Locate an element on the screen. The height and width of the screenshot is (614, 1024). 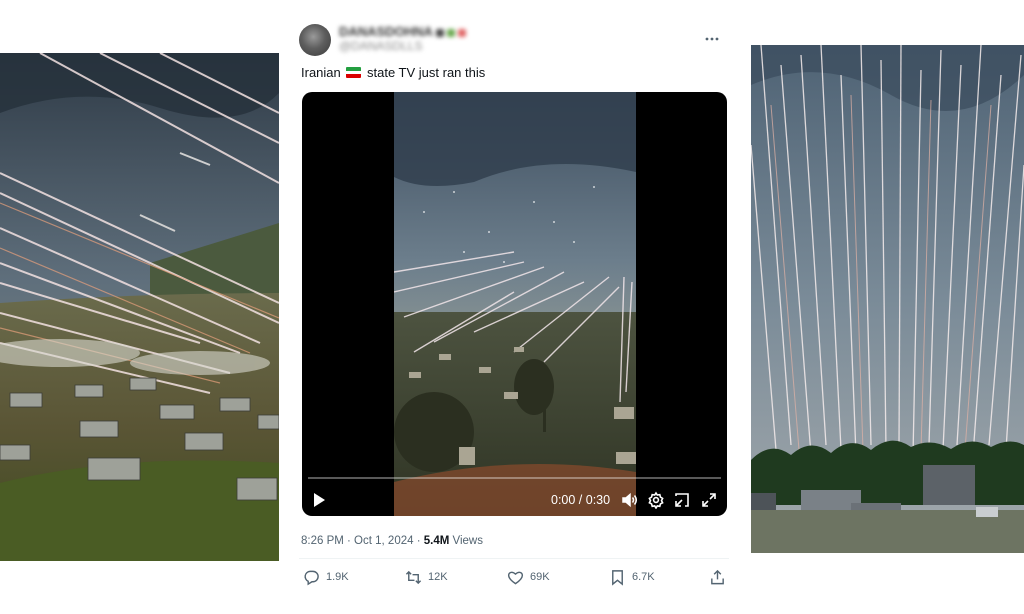
tweet-text: Iranian state TV just ran this is located at coordinates (393, 72).